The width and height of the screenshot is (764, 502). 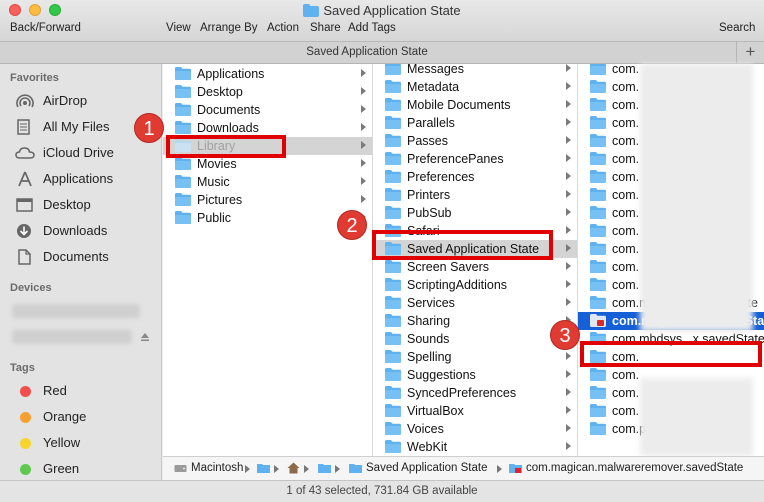 What do you see at coordinates (267, 200) in the screenshot?
I see `list-item: Pictures` at bounding box center [267, 200].